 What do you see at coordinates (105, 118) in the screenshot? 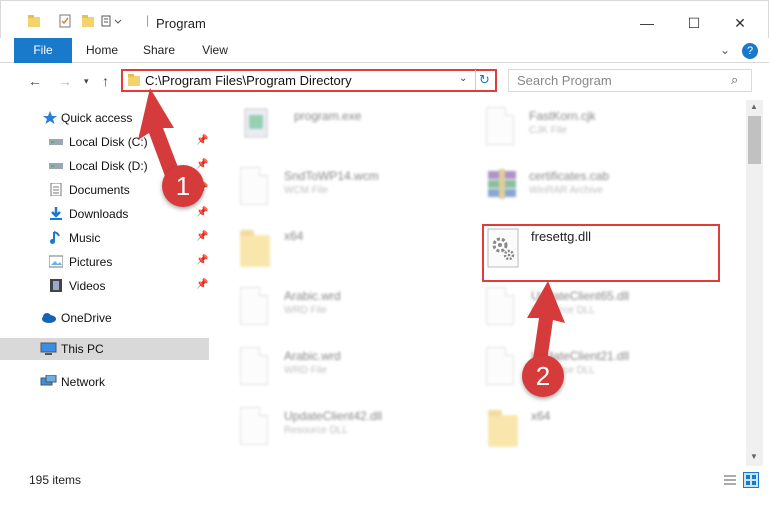
I see `sidebar-item-quick-access: Quick access` at bounding box center [105, 118].